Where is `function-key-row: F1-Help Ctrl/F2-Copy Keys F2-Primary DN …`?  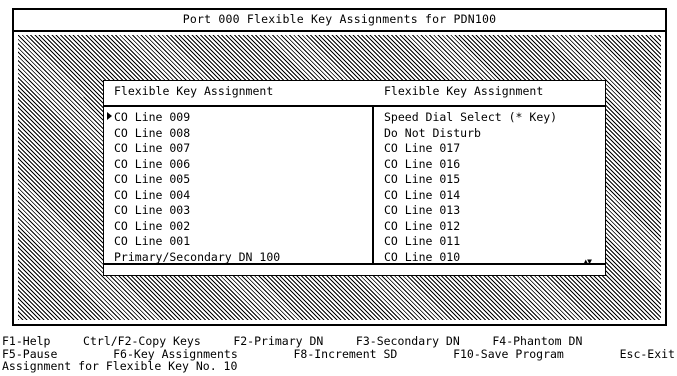 function-key-row: F1-Help Ctrl/F2-Copy Keys F2-Primary DN … is located at coordinates (338, 341).